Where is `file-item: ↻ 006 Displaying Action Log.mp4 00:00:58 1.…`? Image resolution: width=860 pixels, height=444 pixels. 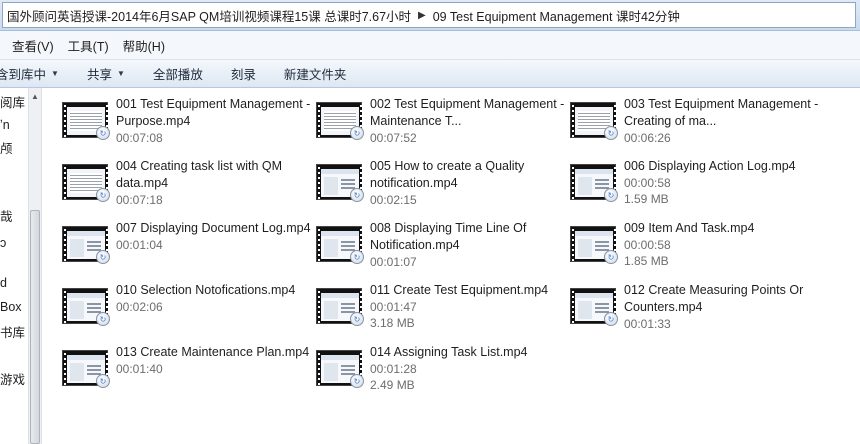 file-item: ↻ 006 Displaying Action Log.mp4 00:00:58 1.… is located at coordinates (695, 187).